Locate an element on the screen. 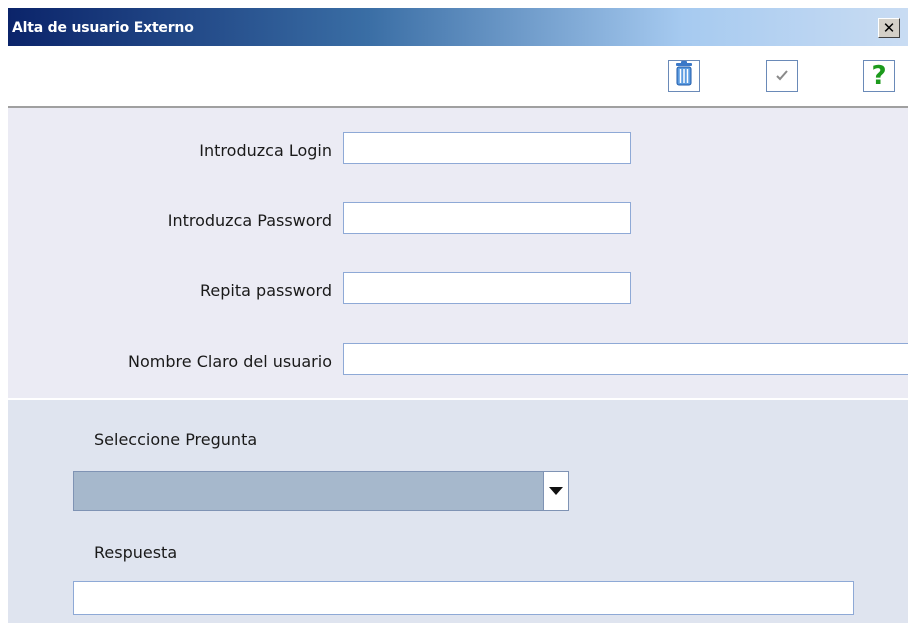 The image size is (908, 631). question-select is located at coordinates (321, 491).